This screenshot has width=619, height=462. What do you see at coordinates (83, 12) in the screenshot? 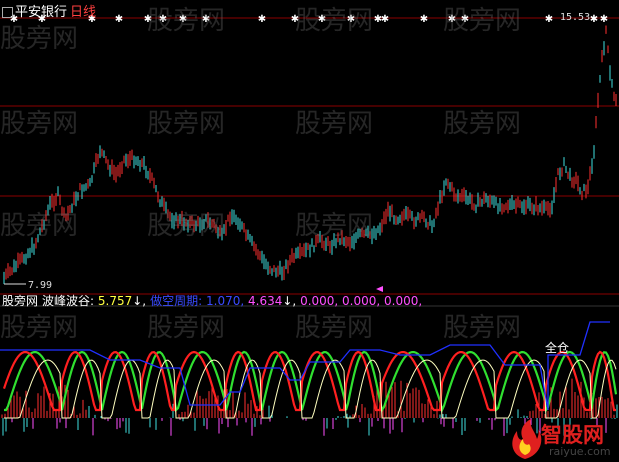
I see `period-label: 日线` at bounding box center [83, 12].